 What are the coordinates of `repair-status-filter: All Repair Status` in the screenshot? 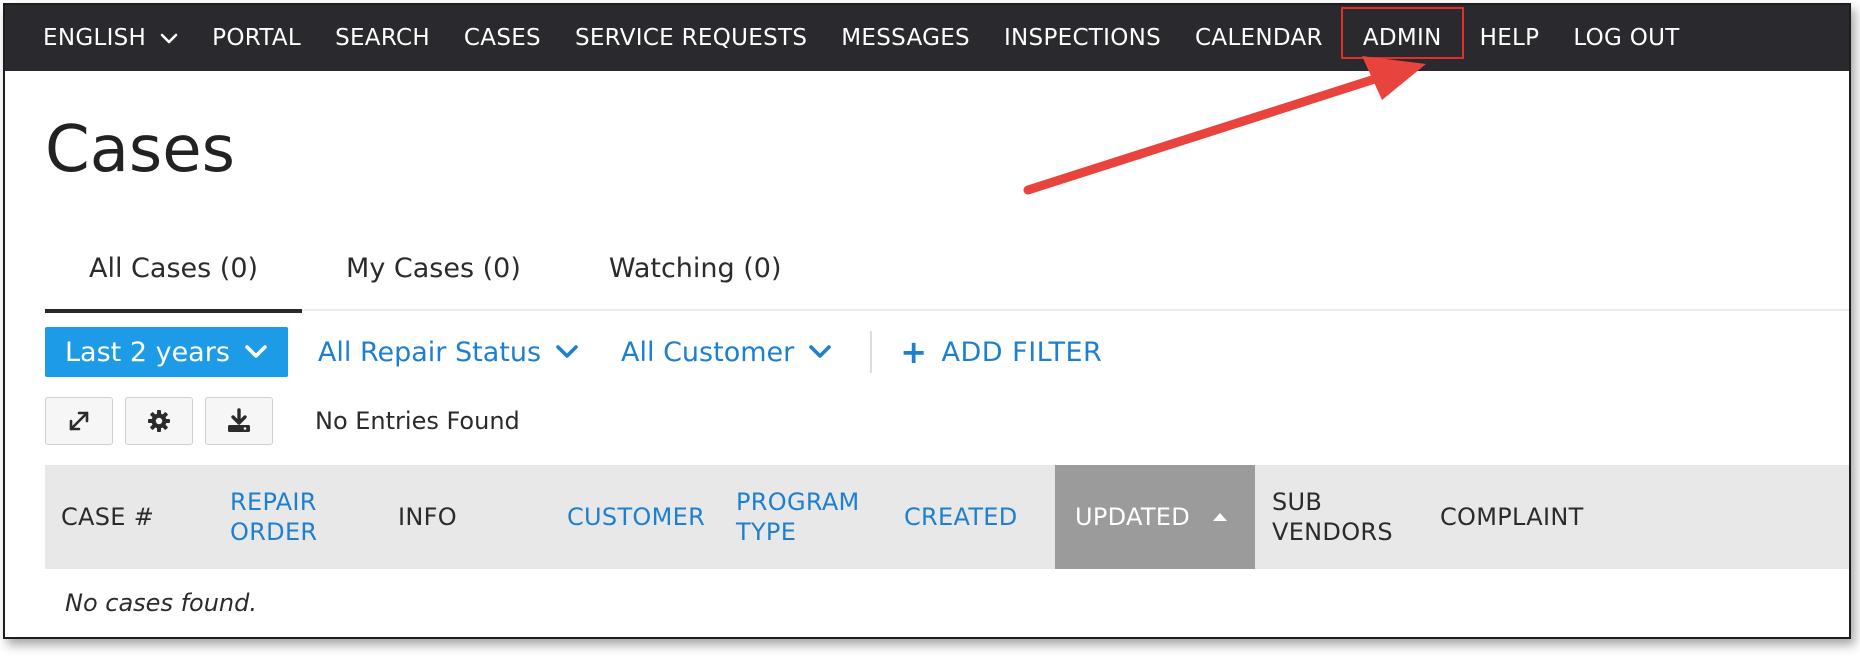 It's located at (448, 352).